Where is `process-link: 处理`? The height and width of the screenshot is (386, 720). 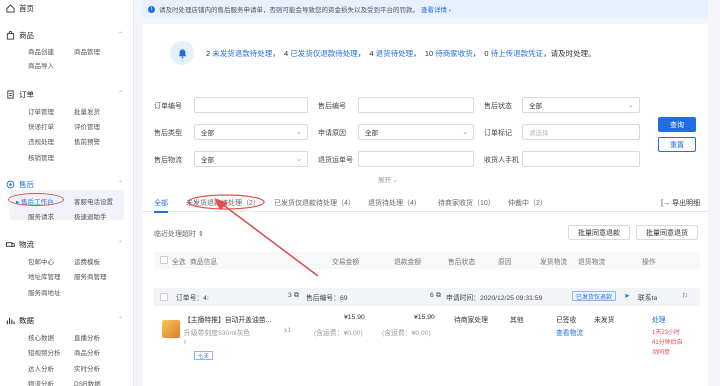
process-link: 处理 is located at coordinates (659, 319).